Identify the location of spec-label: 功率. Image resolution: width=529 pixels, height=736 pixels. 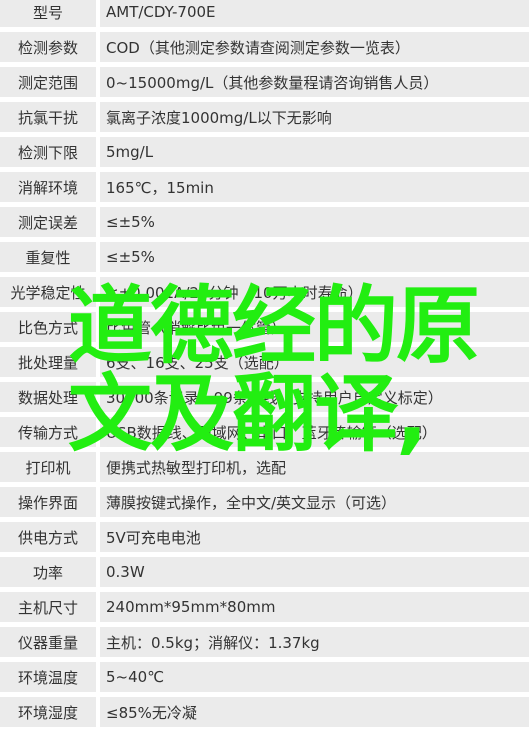
(48, 572).